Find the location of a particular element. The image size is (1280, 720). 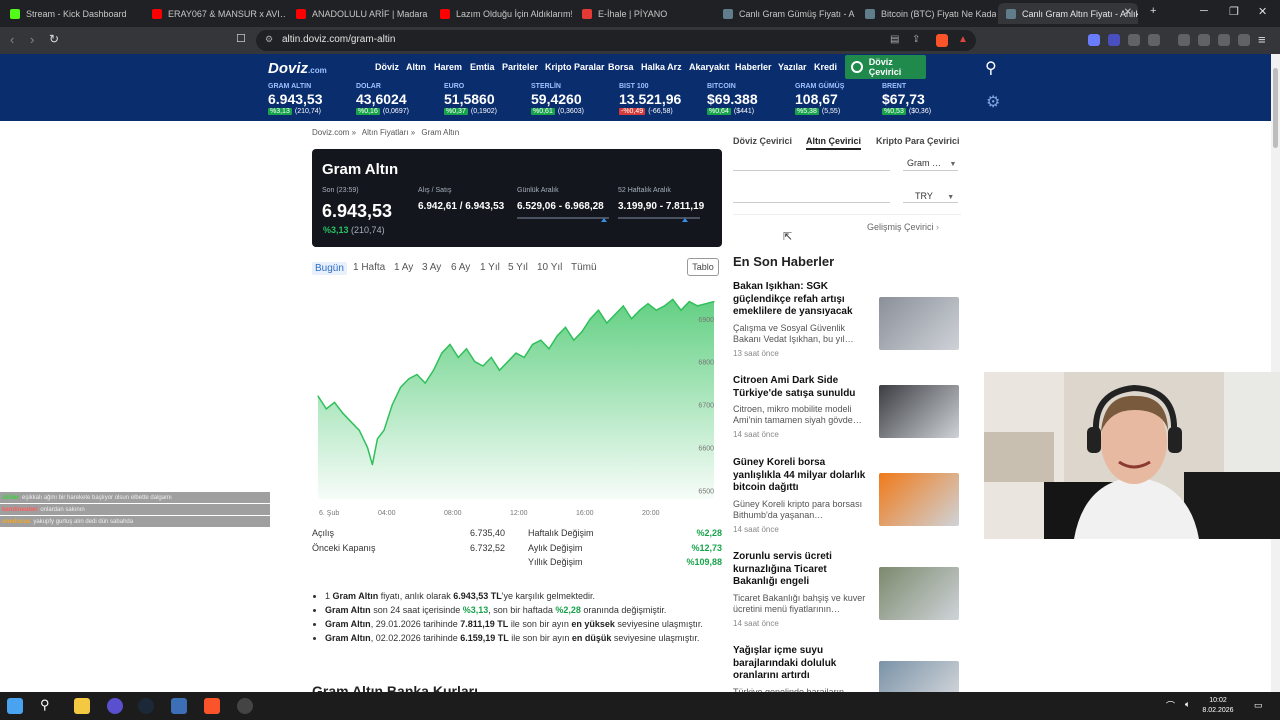

browser-tab: Stream - Kick Dashboard is located at coordinates (72, 13).